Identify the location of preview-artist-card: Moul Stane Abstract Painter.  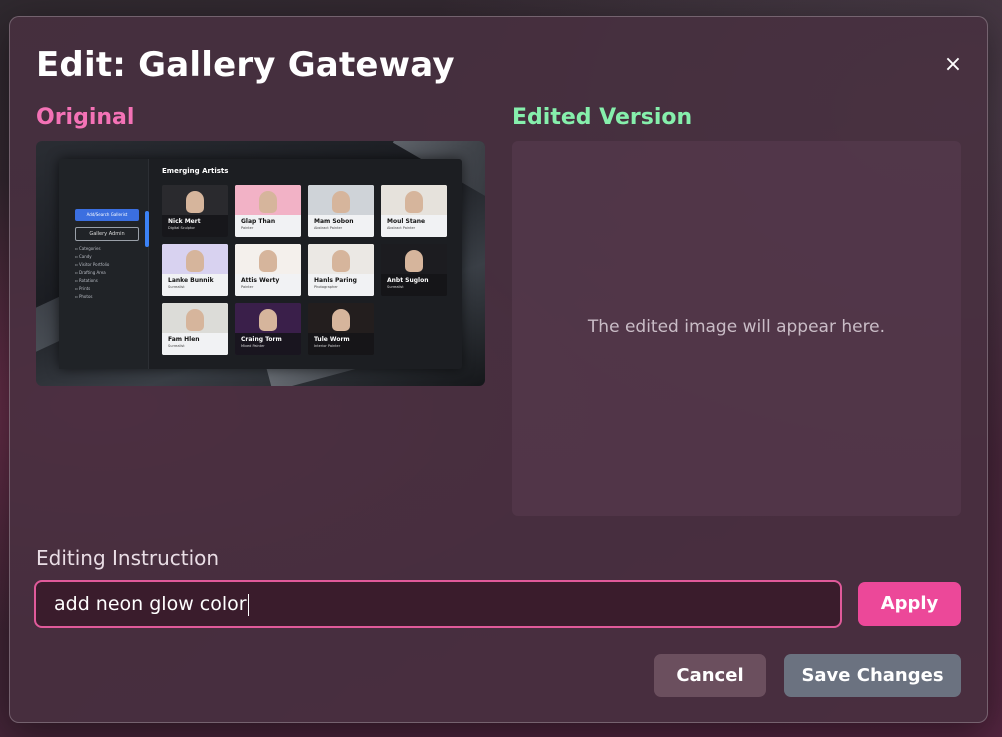
(414, 211).